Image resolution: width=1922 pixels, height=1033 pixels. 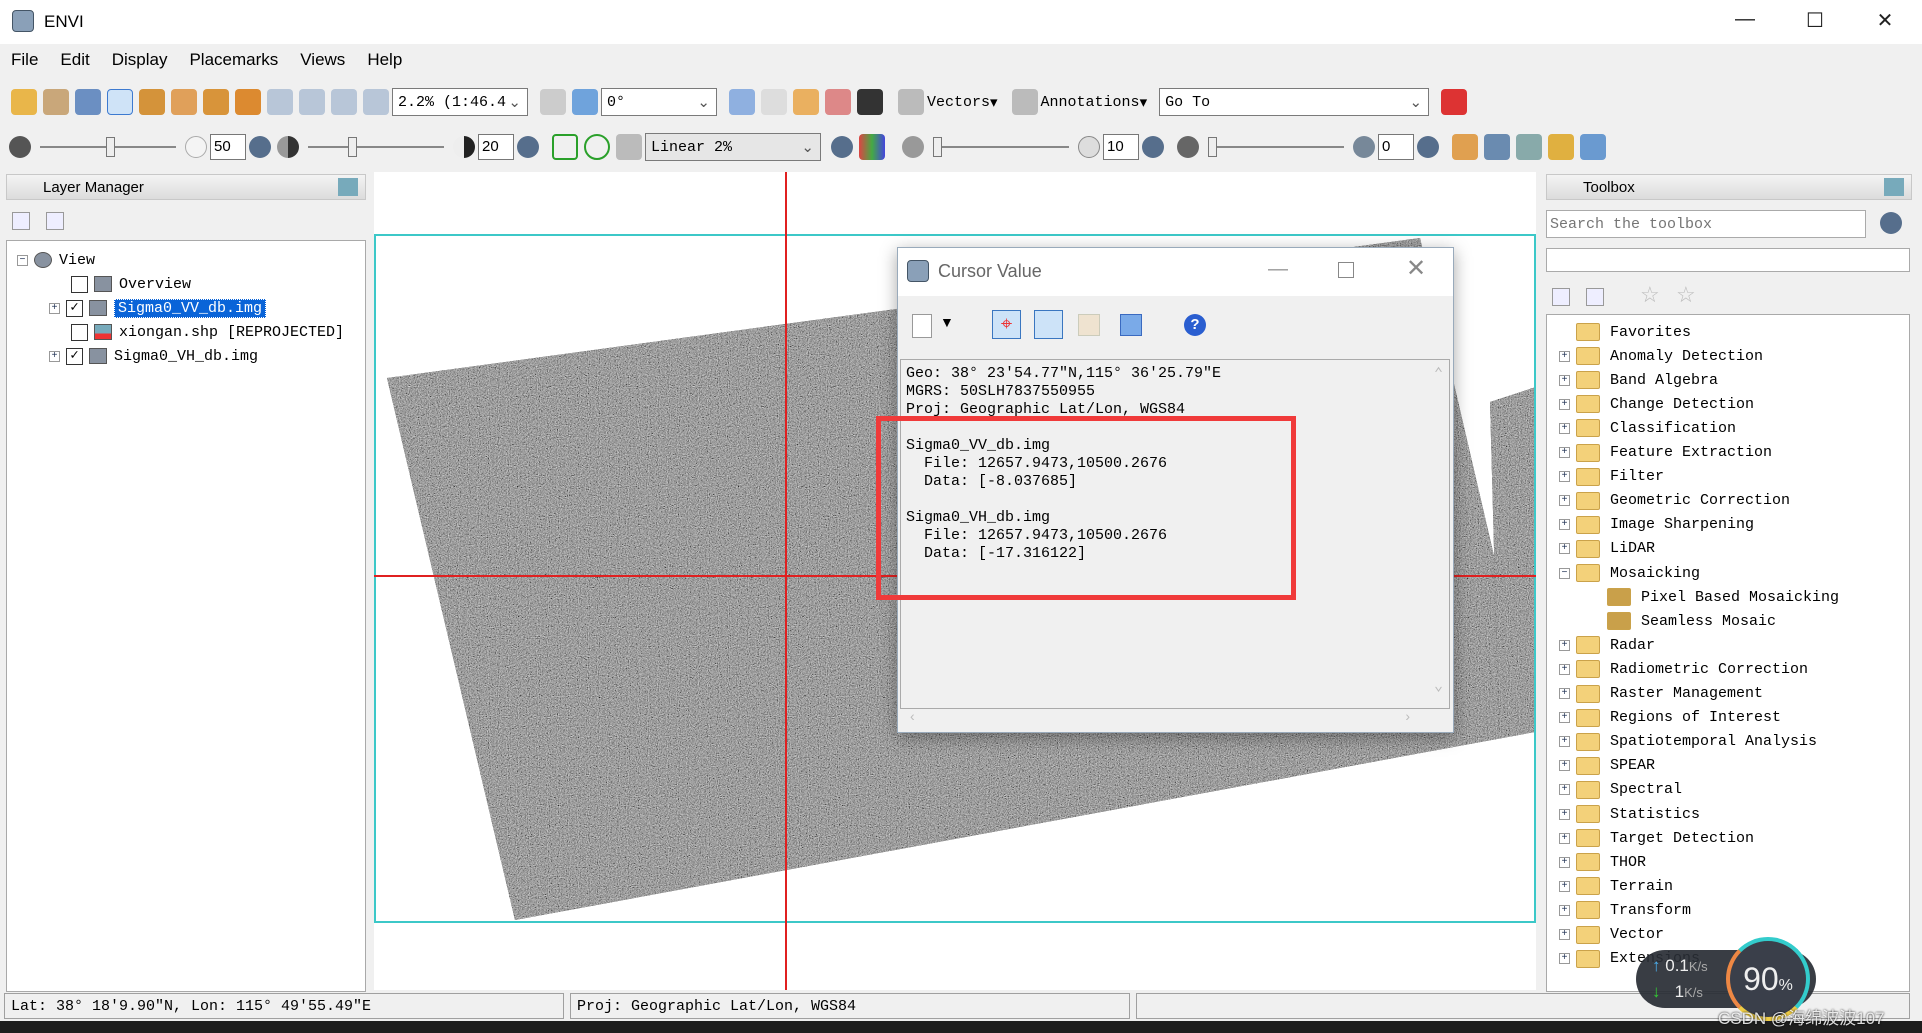 I want to click on toolbox-item: + Change Detection, so click(x=1656, y=404).